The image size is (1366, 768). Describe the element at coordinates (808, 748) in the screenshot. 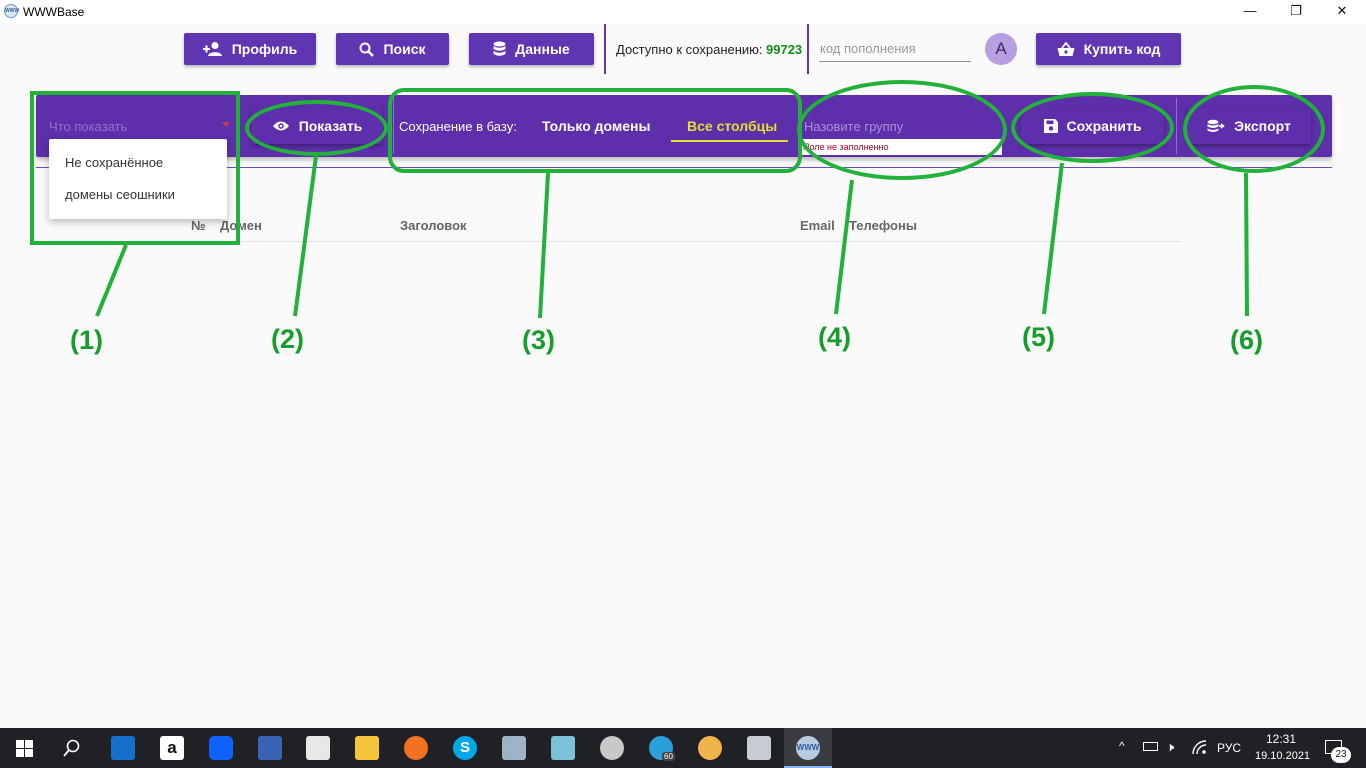

I see `wwwbase-app-icon: WWW` at that location.